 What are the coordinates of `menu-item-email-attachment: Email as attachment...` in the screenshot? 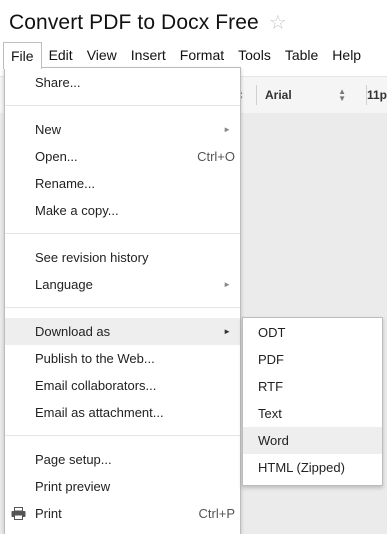 It's located at (122, 412).